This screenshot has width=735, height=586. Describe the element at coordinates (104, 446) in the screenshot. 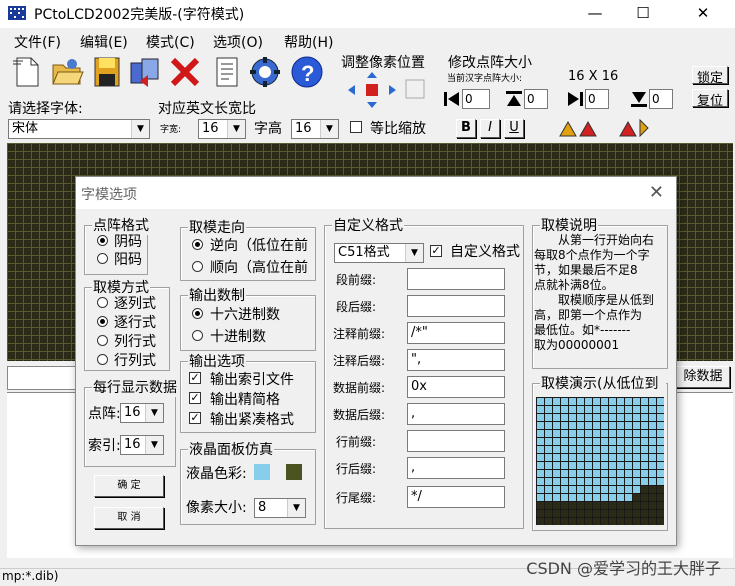

I see `index-count-label: 索引:` at that location.